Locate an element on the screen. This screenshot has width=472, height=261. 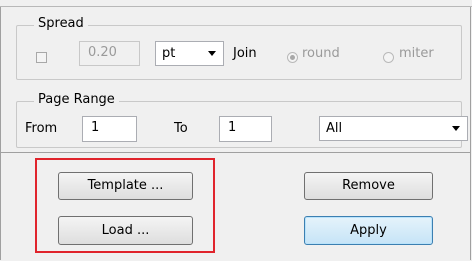
apply-button: Apply is located at coordinates (368, 230).